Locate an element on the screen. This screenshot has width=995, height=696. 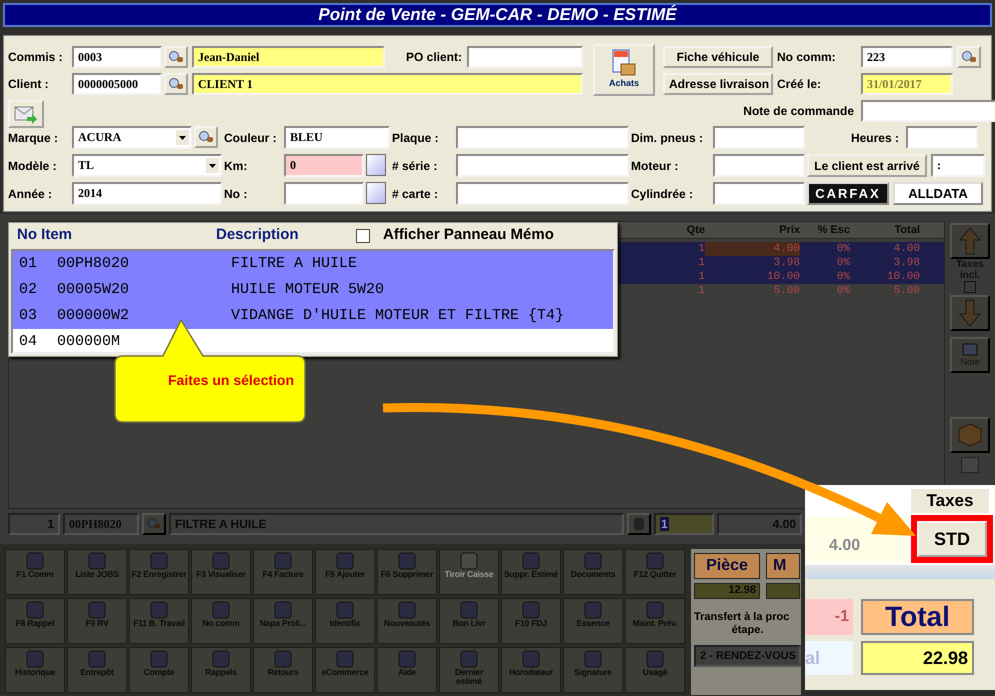
callout-text: Faites un sélection is located at coordinates (231, 380).